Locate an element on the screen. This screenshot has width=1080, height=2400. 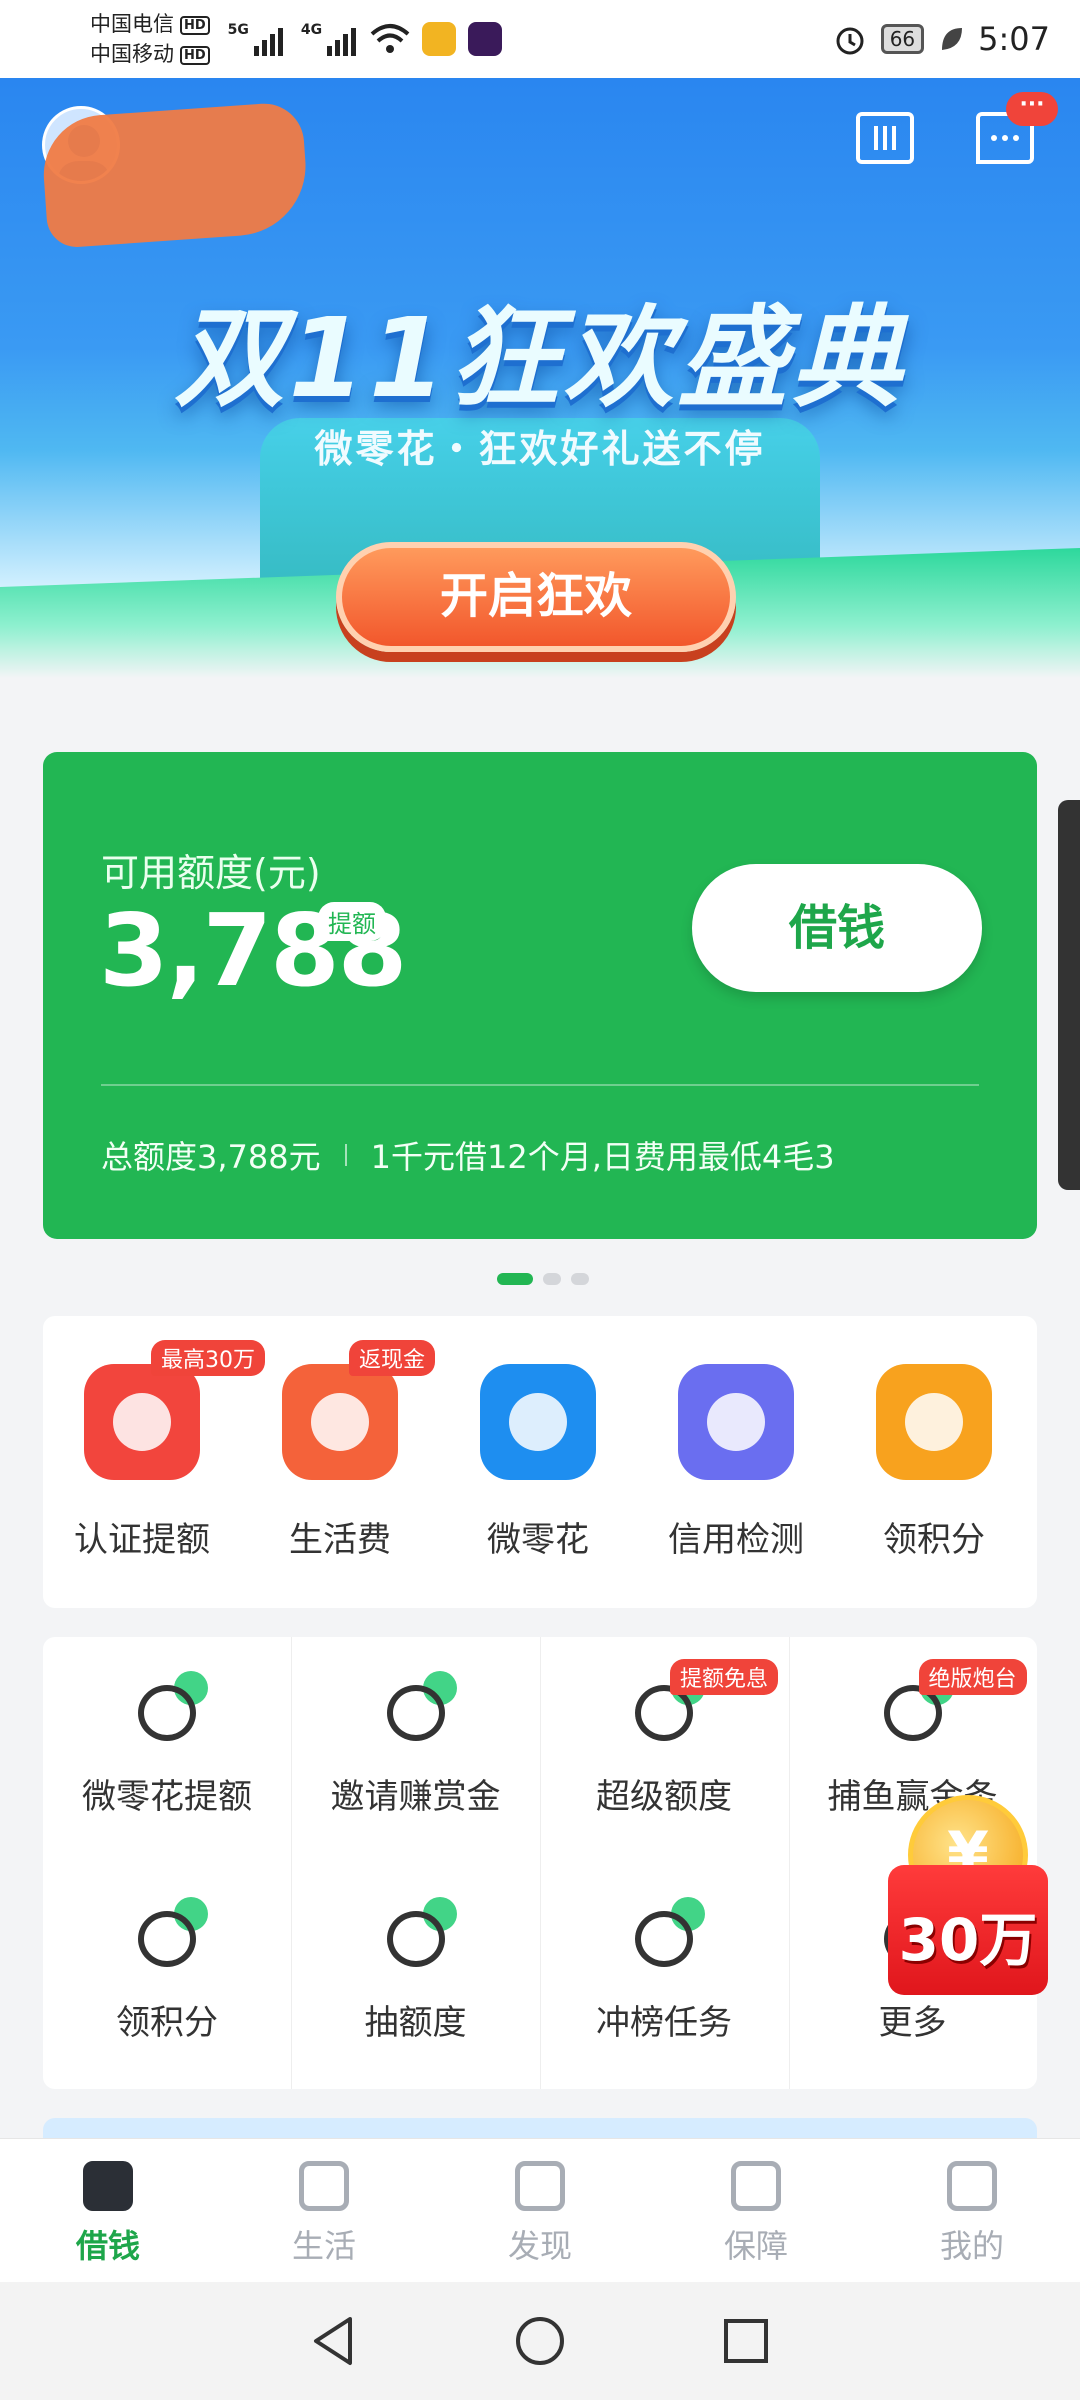
quick-action-item: 领积分 is located at coordinates (934, 1462).